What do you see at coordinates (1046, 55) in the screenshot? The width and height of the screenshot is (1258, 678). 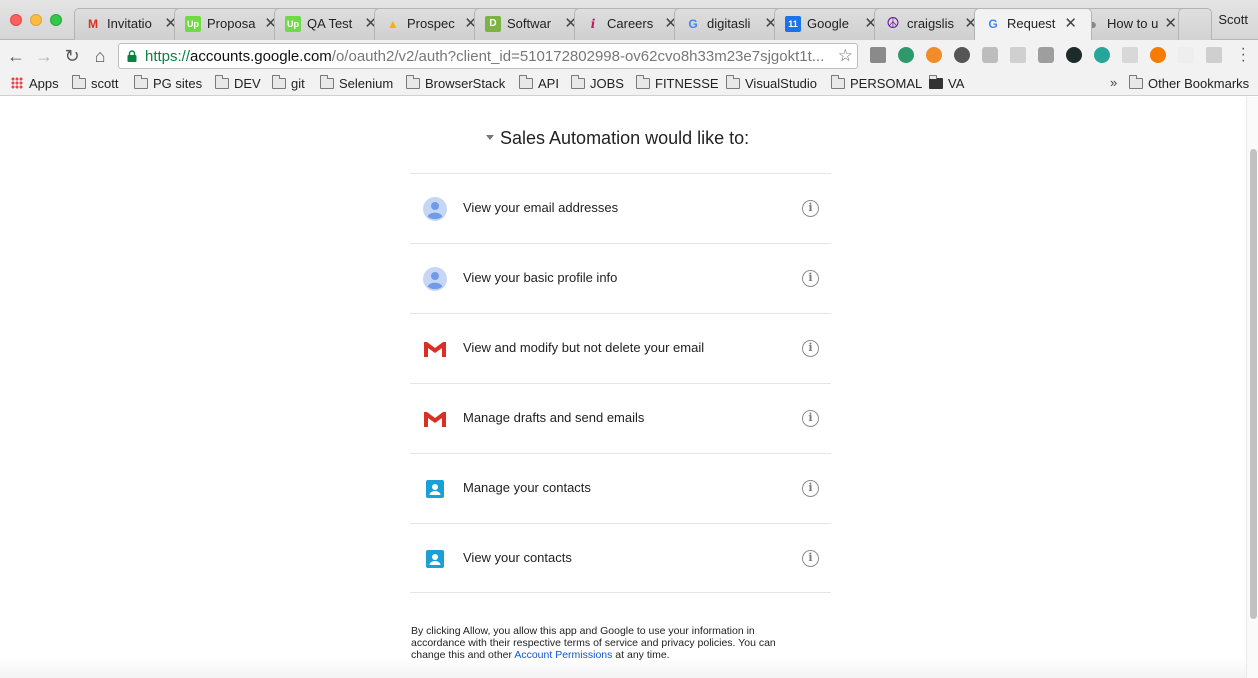 I see `extension-note-icon` at bounding box center [1046, 55].